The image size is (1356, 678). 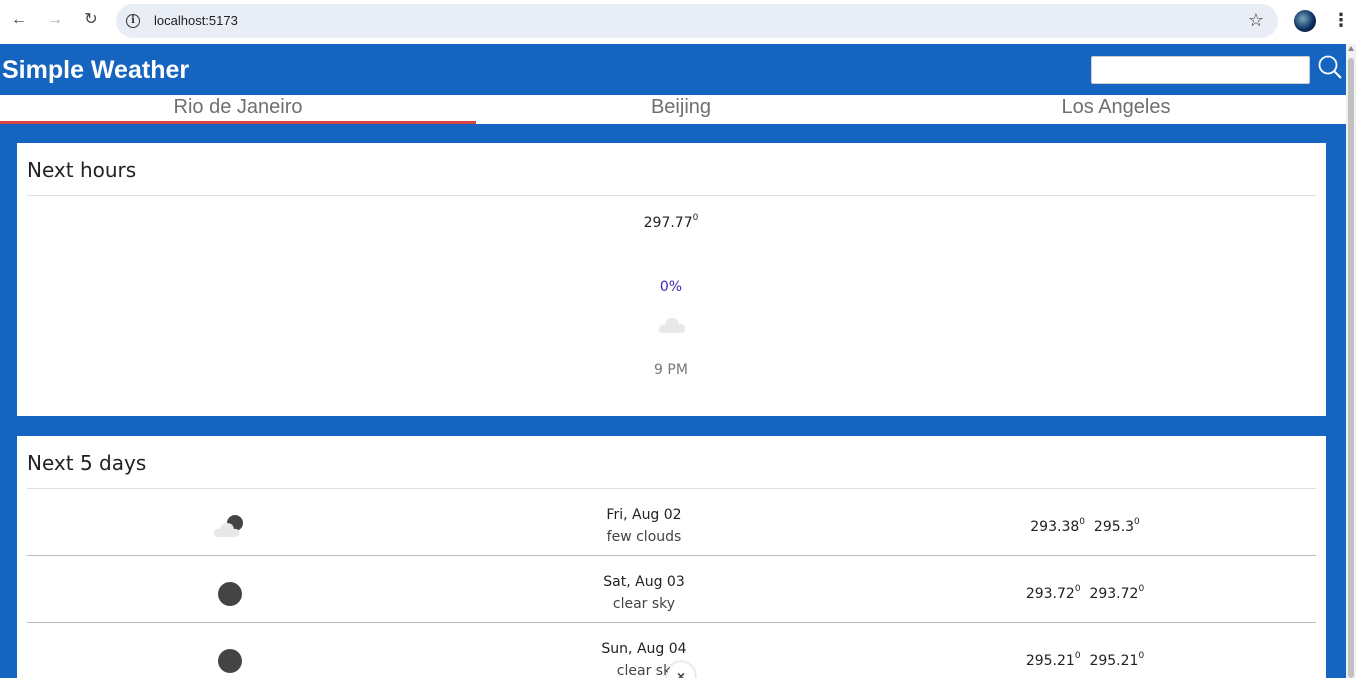 What do you see at coordinates (1341, 20) in the screenshot?
I see `browser-menu-icon: ⋮` at bounding box center [1341, 20].